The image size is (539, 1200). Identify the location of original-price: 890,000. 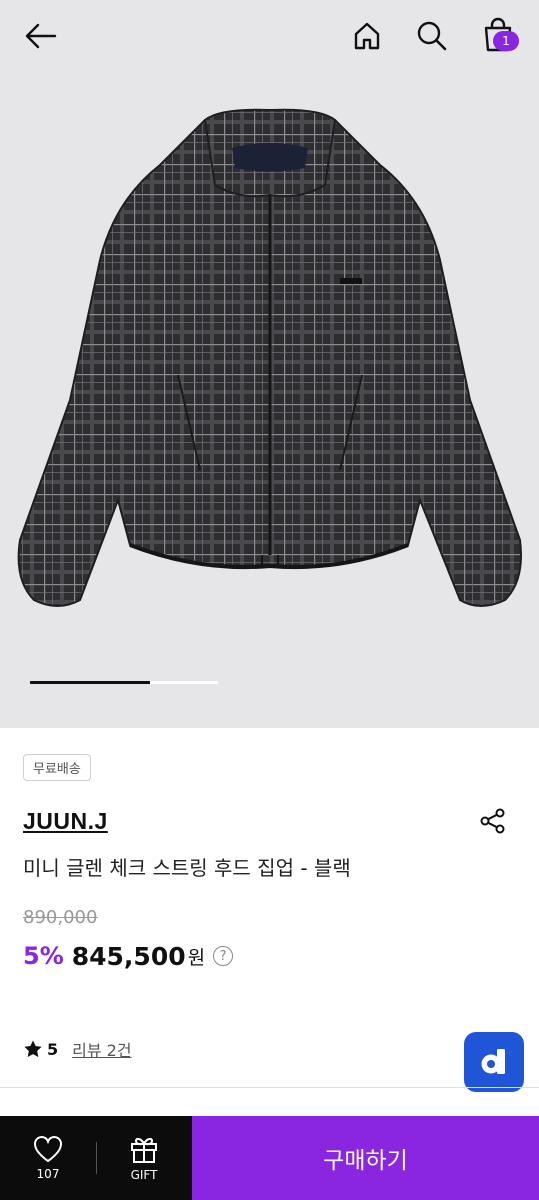
(60, 917).